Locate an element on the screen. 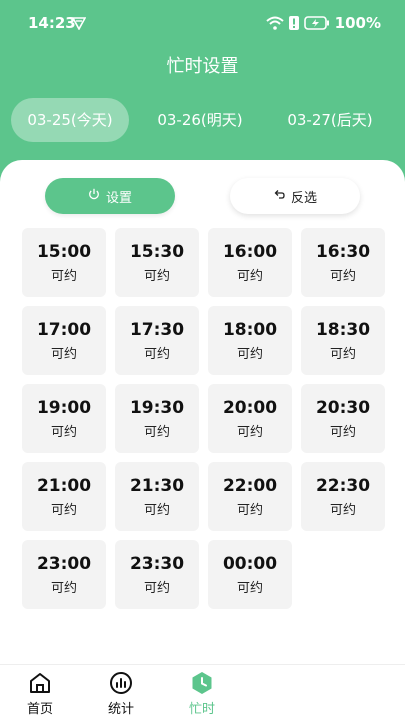 The image size is (405, 720). slot-time: 17:30 is located at coordinates (157, 330).